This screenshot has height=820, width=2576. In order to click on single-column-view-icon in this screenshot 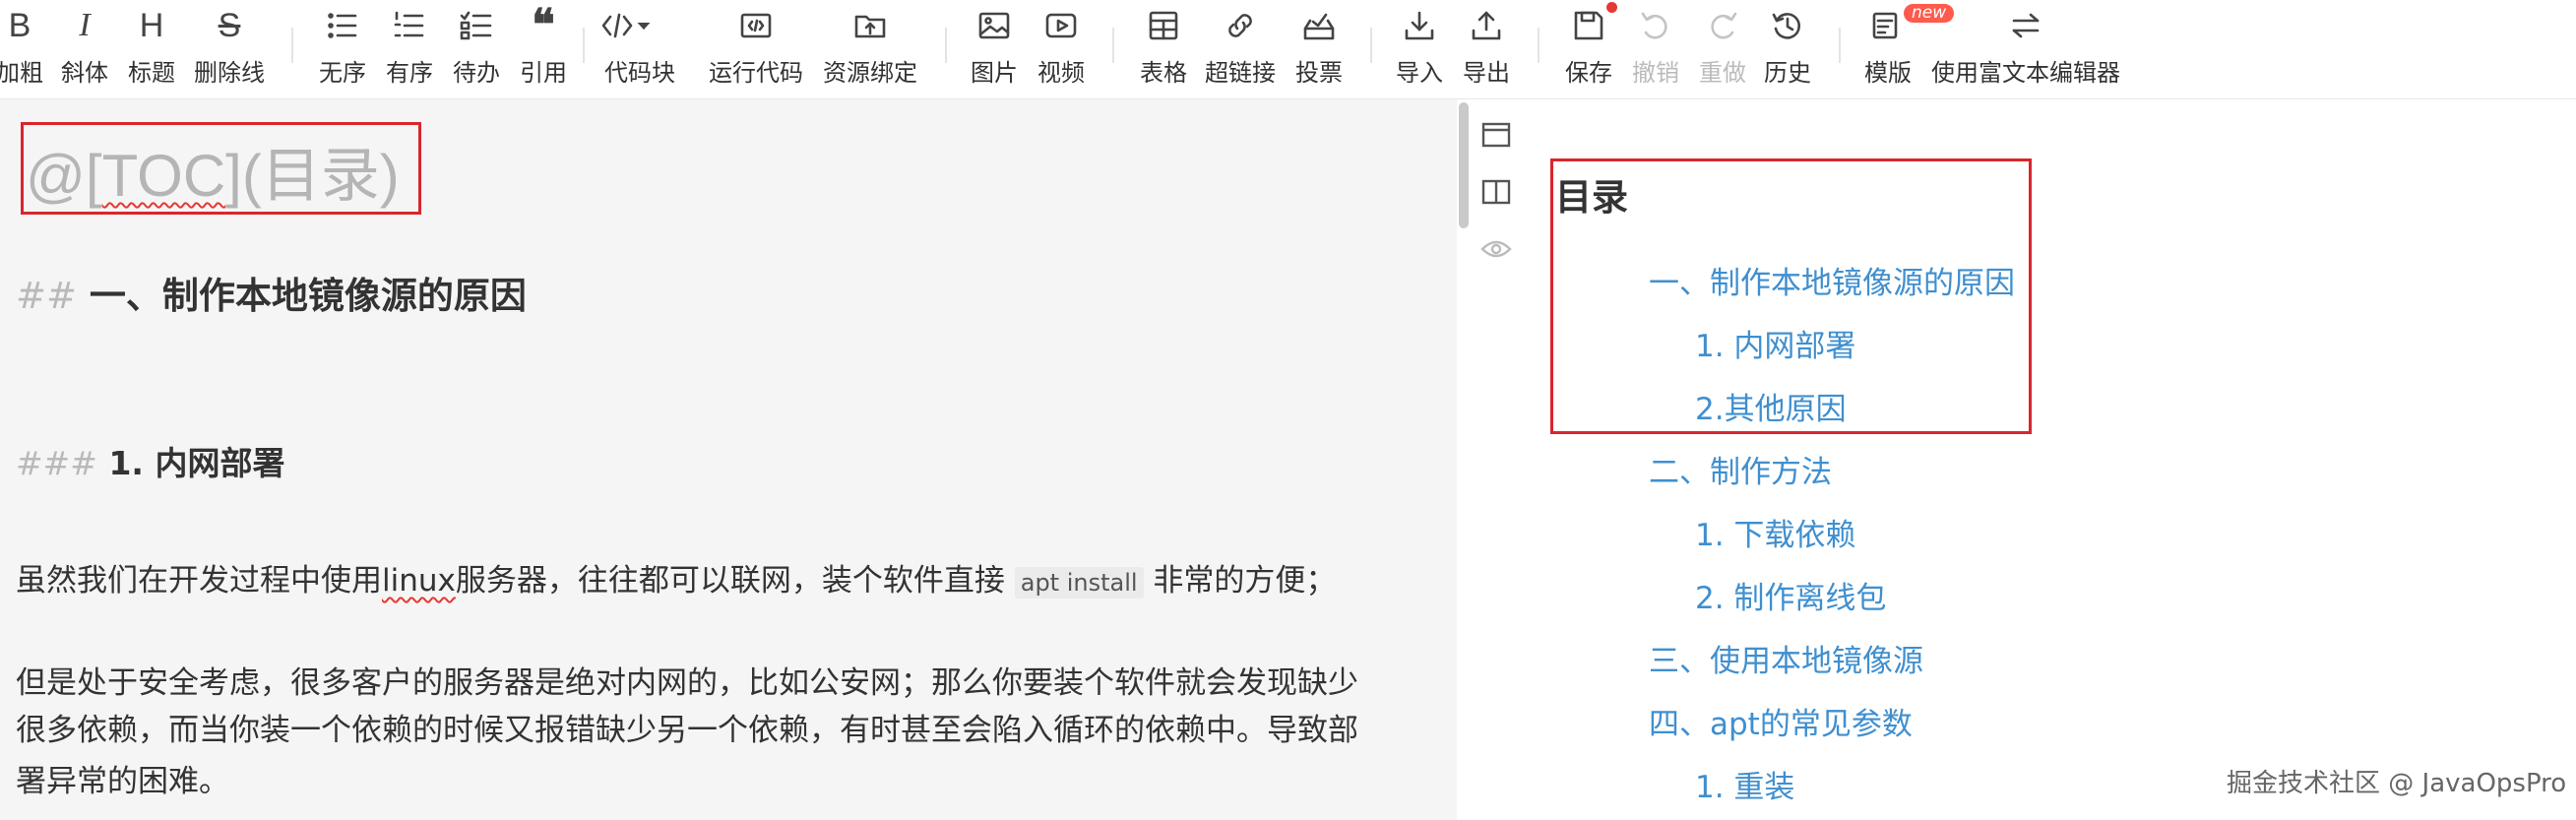, I will do `click(1496, 135)`.